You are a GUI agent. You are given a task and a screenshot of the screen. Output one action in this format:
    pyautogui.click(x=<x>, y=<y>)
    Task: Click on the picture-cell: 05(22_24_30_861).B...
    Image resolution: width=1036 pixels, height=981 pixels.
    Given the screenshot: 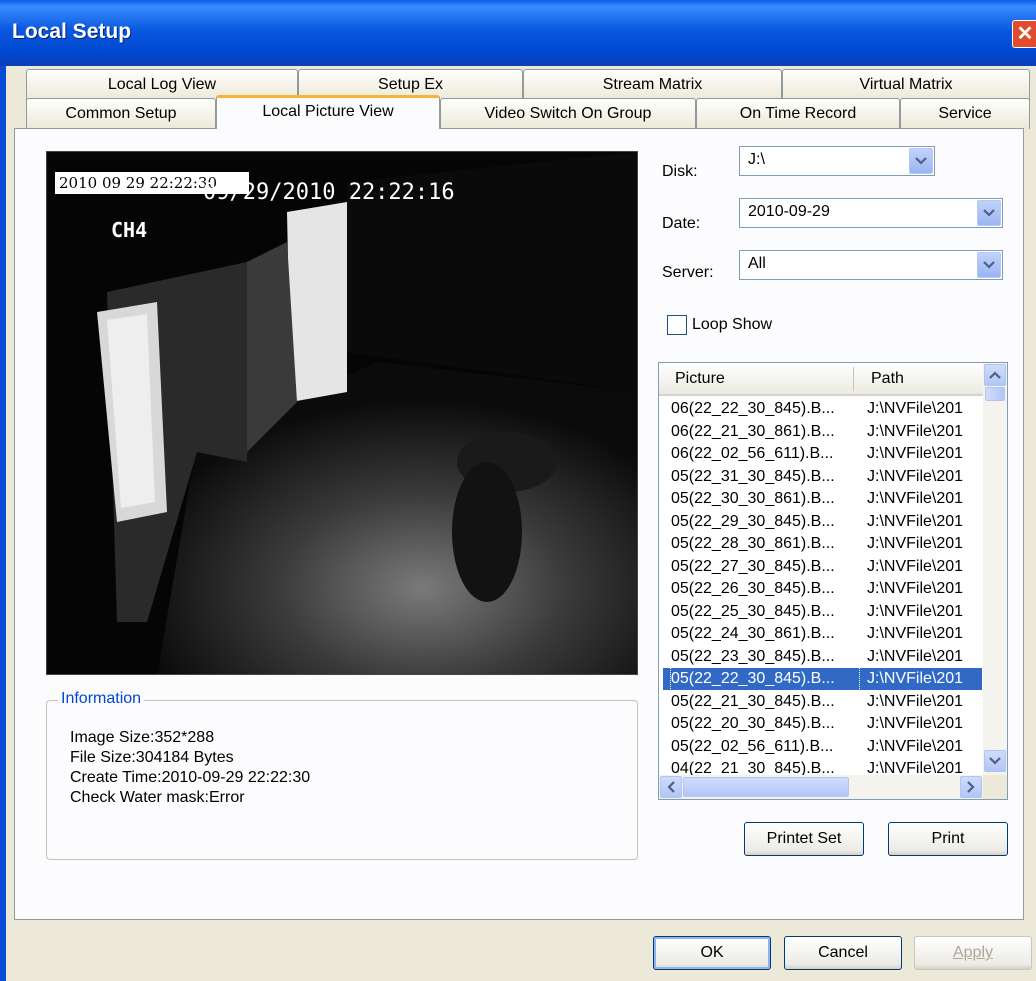 What is the action you would take?
    pyautogui.click(x=753, y=633)
    